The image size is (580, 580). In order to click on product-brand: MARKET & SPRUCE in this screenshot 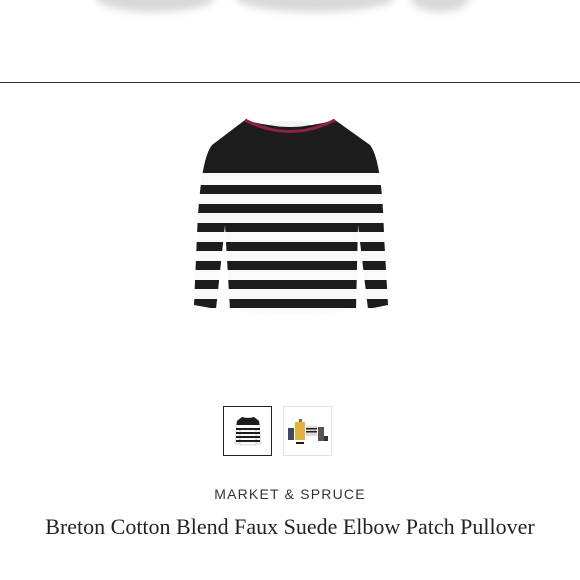, I will do `click(290, 494)`.